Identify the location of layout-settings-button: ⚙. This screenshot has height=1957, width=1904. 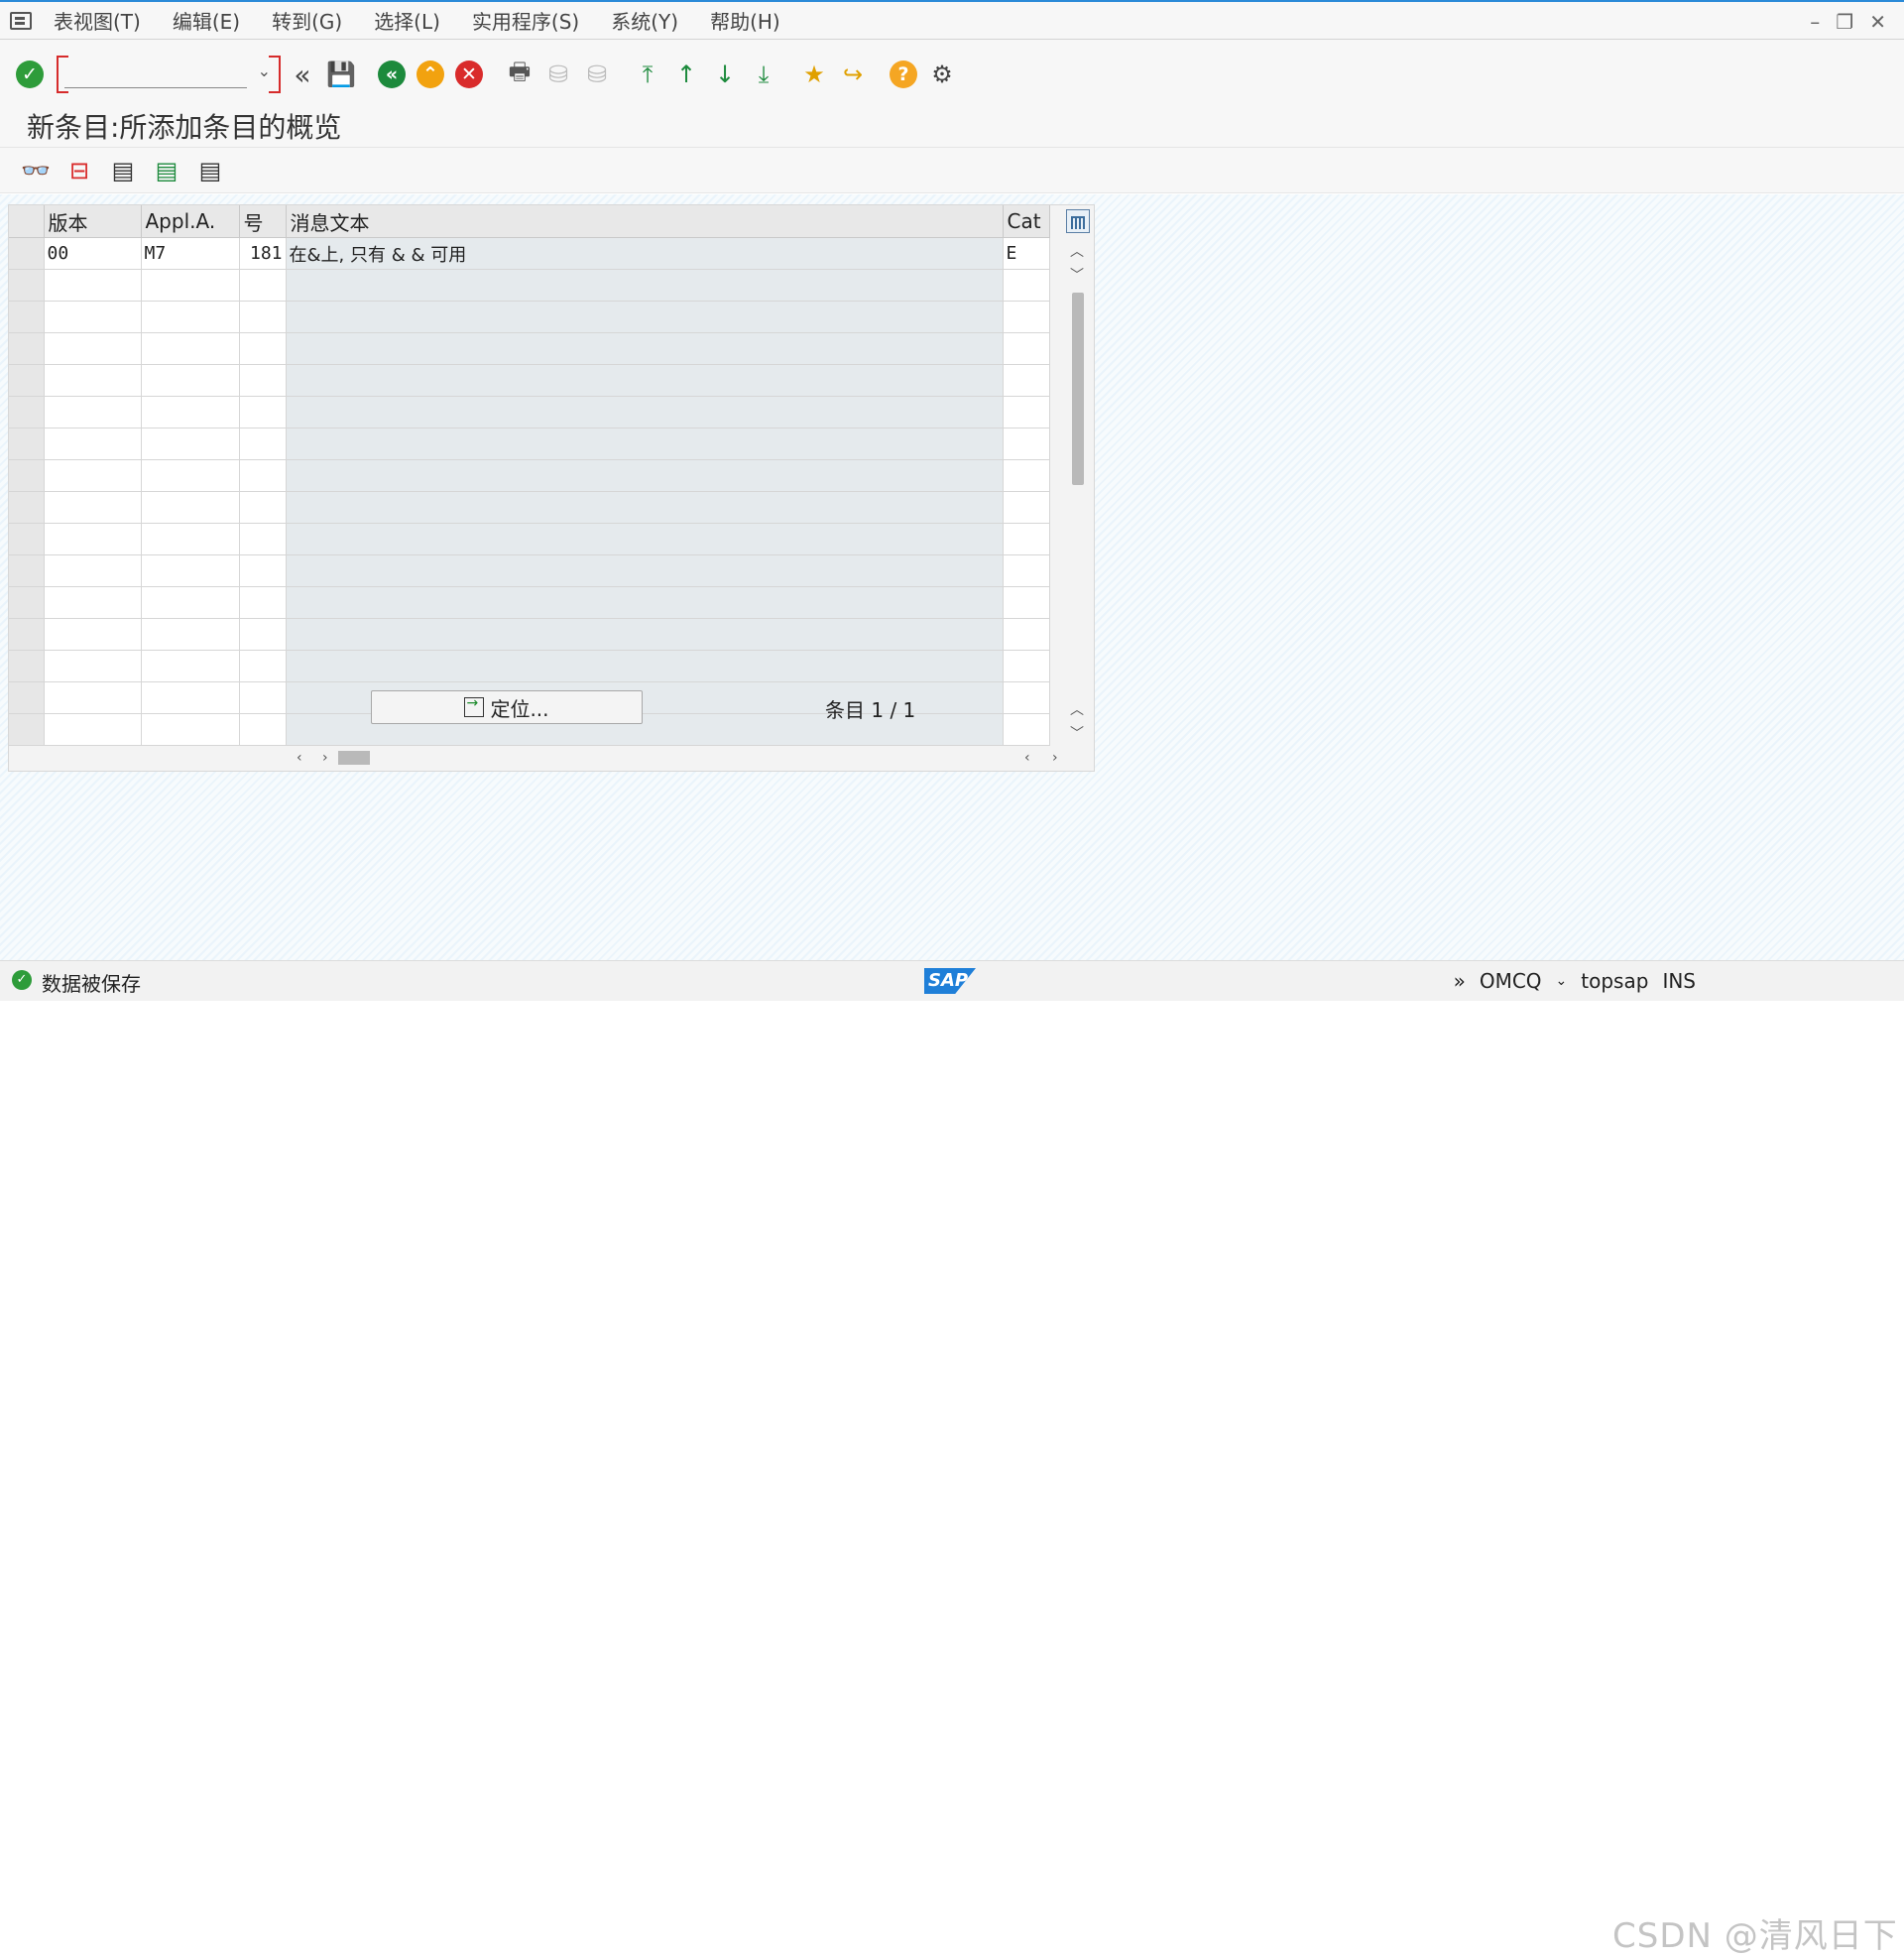
(942, 74).